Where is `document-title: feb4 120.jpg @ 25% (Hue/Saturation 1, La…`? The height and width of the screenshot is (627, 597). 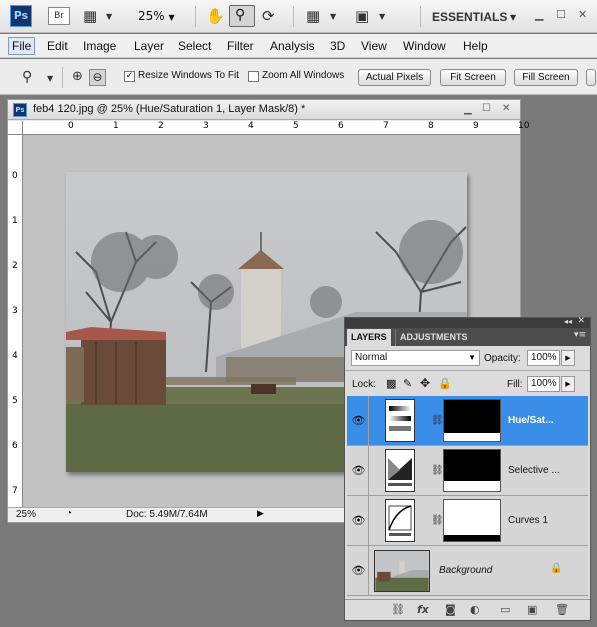
document-title: feb4 120.jpg @ 25% (Hue/Saturation 1, La… is located at coordinates (169, 109).